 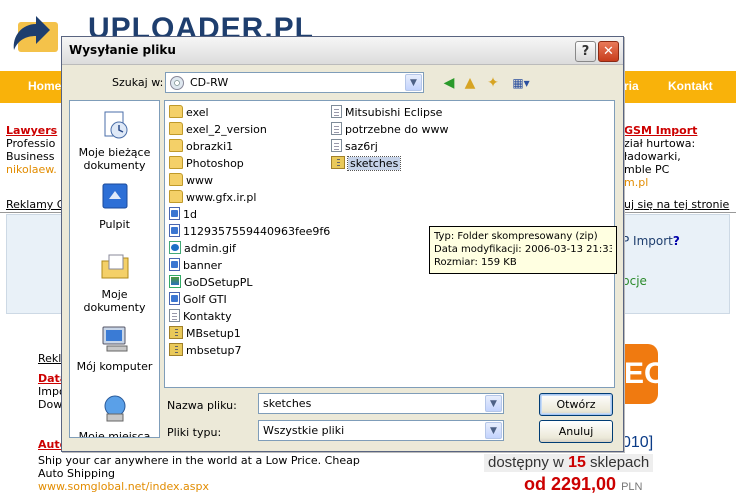 What do you see at coordinates (114, 282) in the screenshot?
I see `place-my-documents: Moje dokumenty` at bounding box center [114, 282].